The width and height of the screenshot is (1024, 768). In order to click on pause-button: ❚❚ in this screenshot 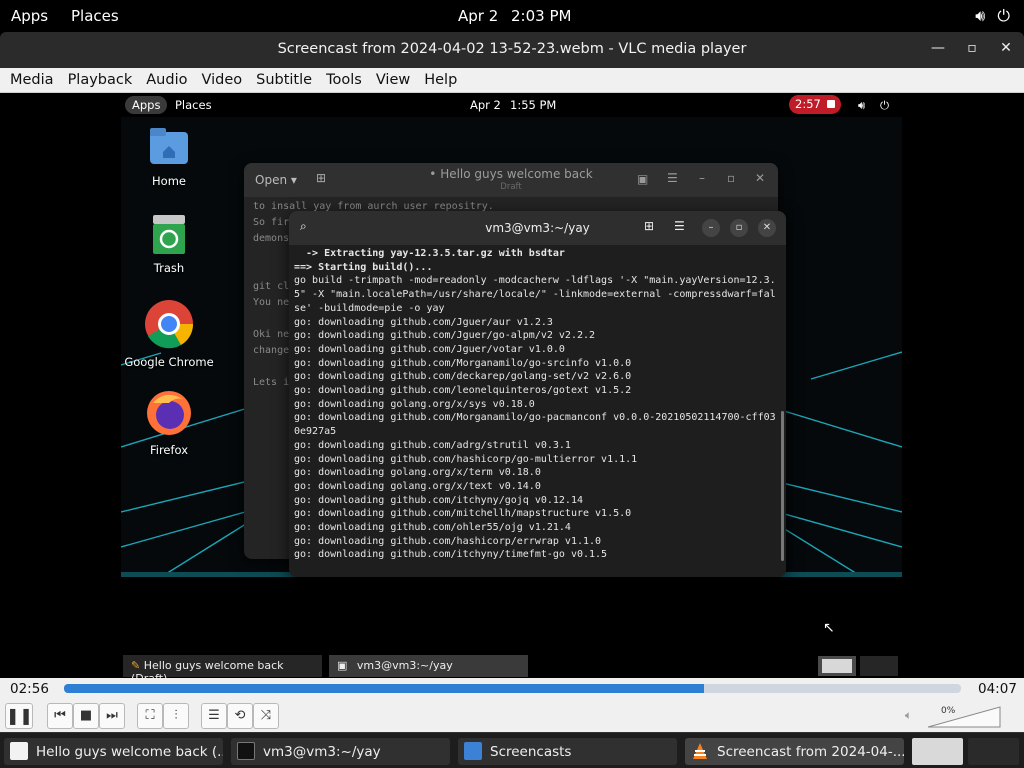, I will do `click(19, 716)`.